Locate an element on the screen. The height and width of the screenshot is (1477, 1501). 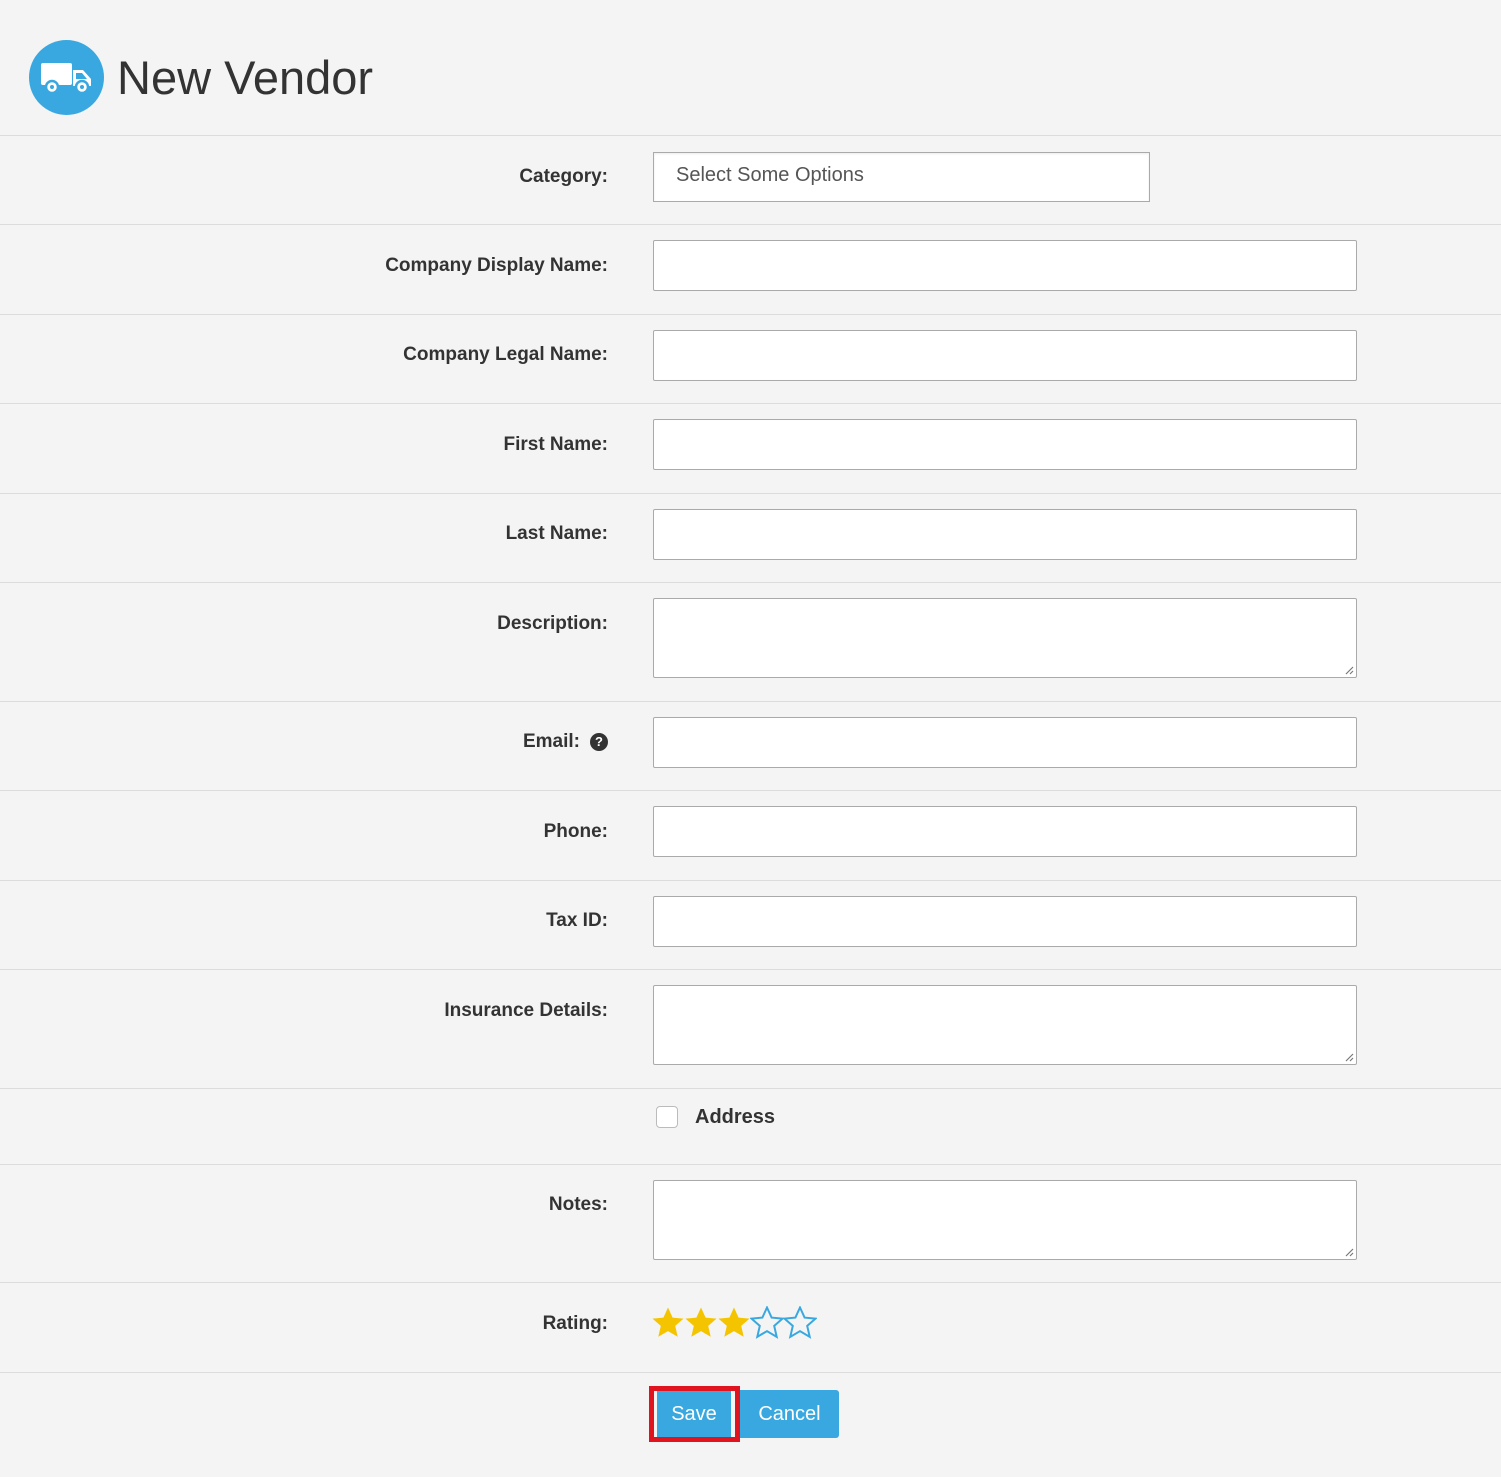
insurance-details-label: Insurance Details: is located at coordinates (526, 1010).